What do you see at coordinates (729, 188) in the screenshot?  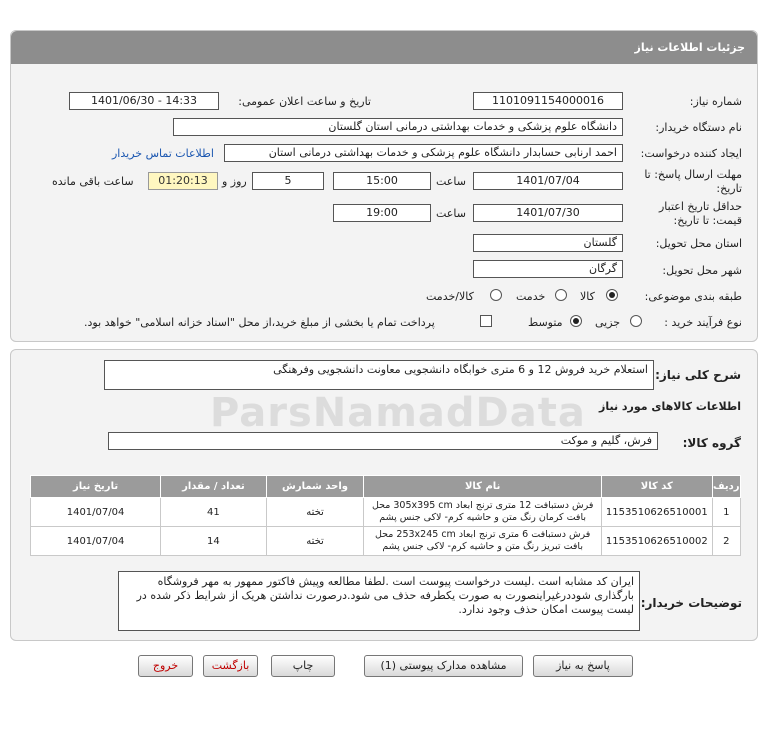 I see `deadline-label-date: تاریخ:` at bounding box center [729, 188].